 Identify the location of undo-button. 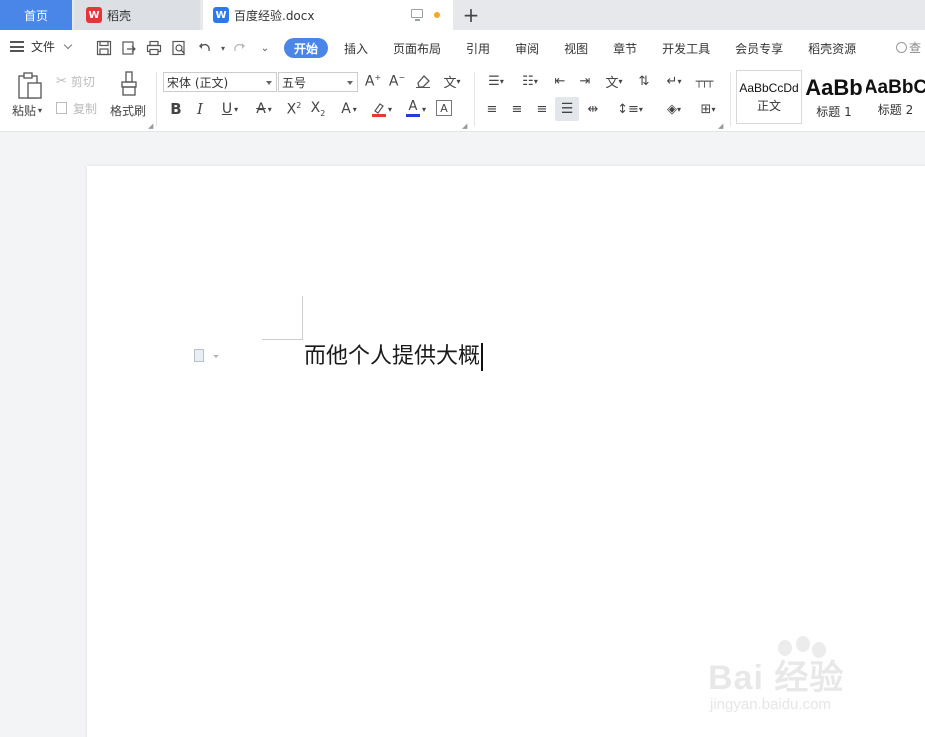
(205, 48).